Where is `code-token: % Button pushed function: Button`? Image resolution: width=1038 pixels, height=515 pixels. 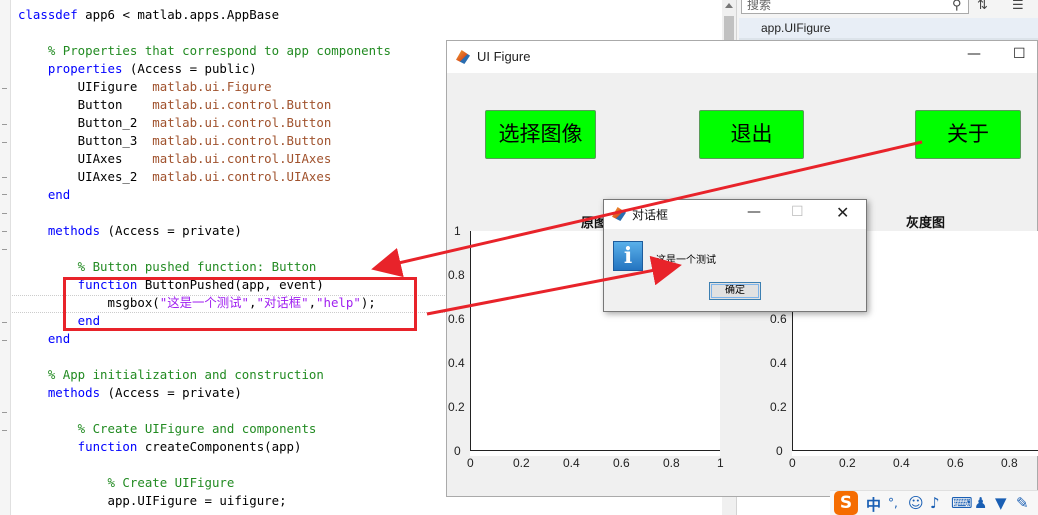
code-token: % Button pushed function: Button is located at coordinates (167, 266).